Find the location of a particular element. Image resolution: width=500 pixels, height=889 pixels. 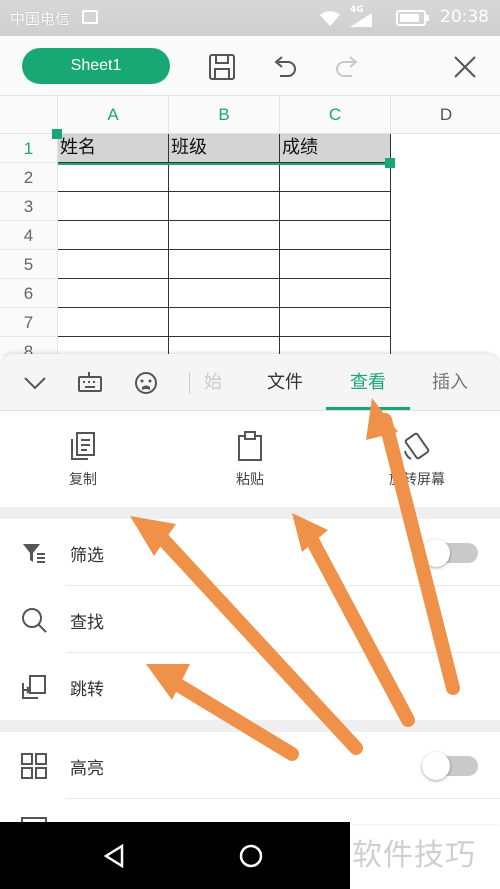

save-icon is located at coordinates (222, 67).